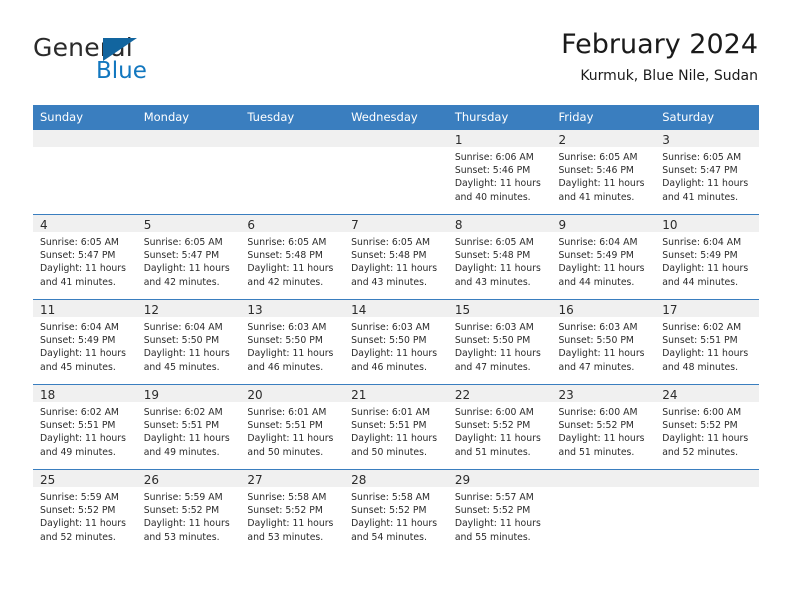  What do you see at coordinates (604, 489) in the screenshot?
I see `day-cell-details` at bounding box center [604, 489].